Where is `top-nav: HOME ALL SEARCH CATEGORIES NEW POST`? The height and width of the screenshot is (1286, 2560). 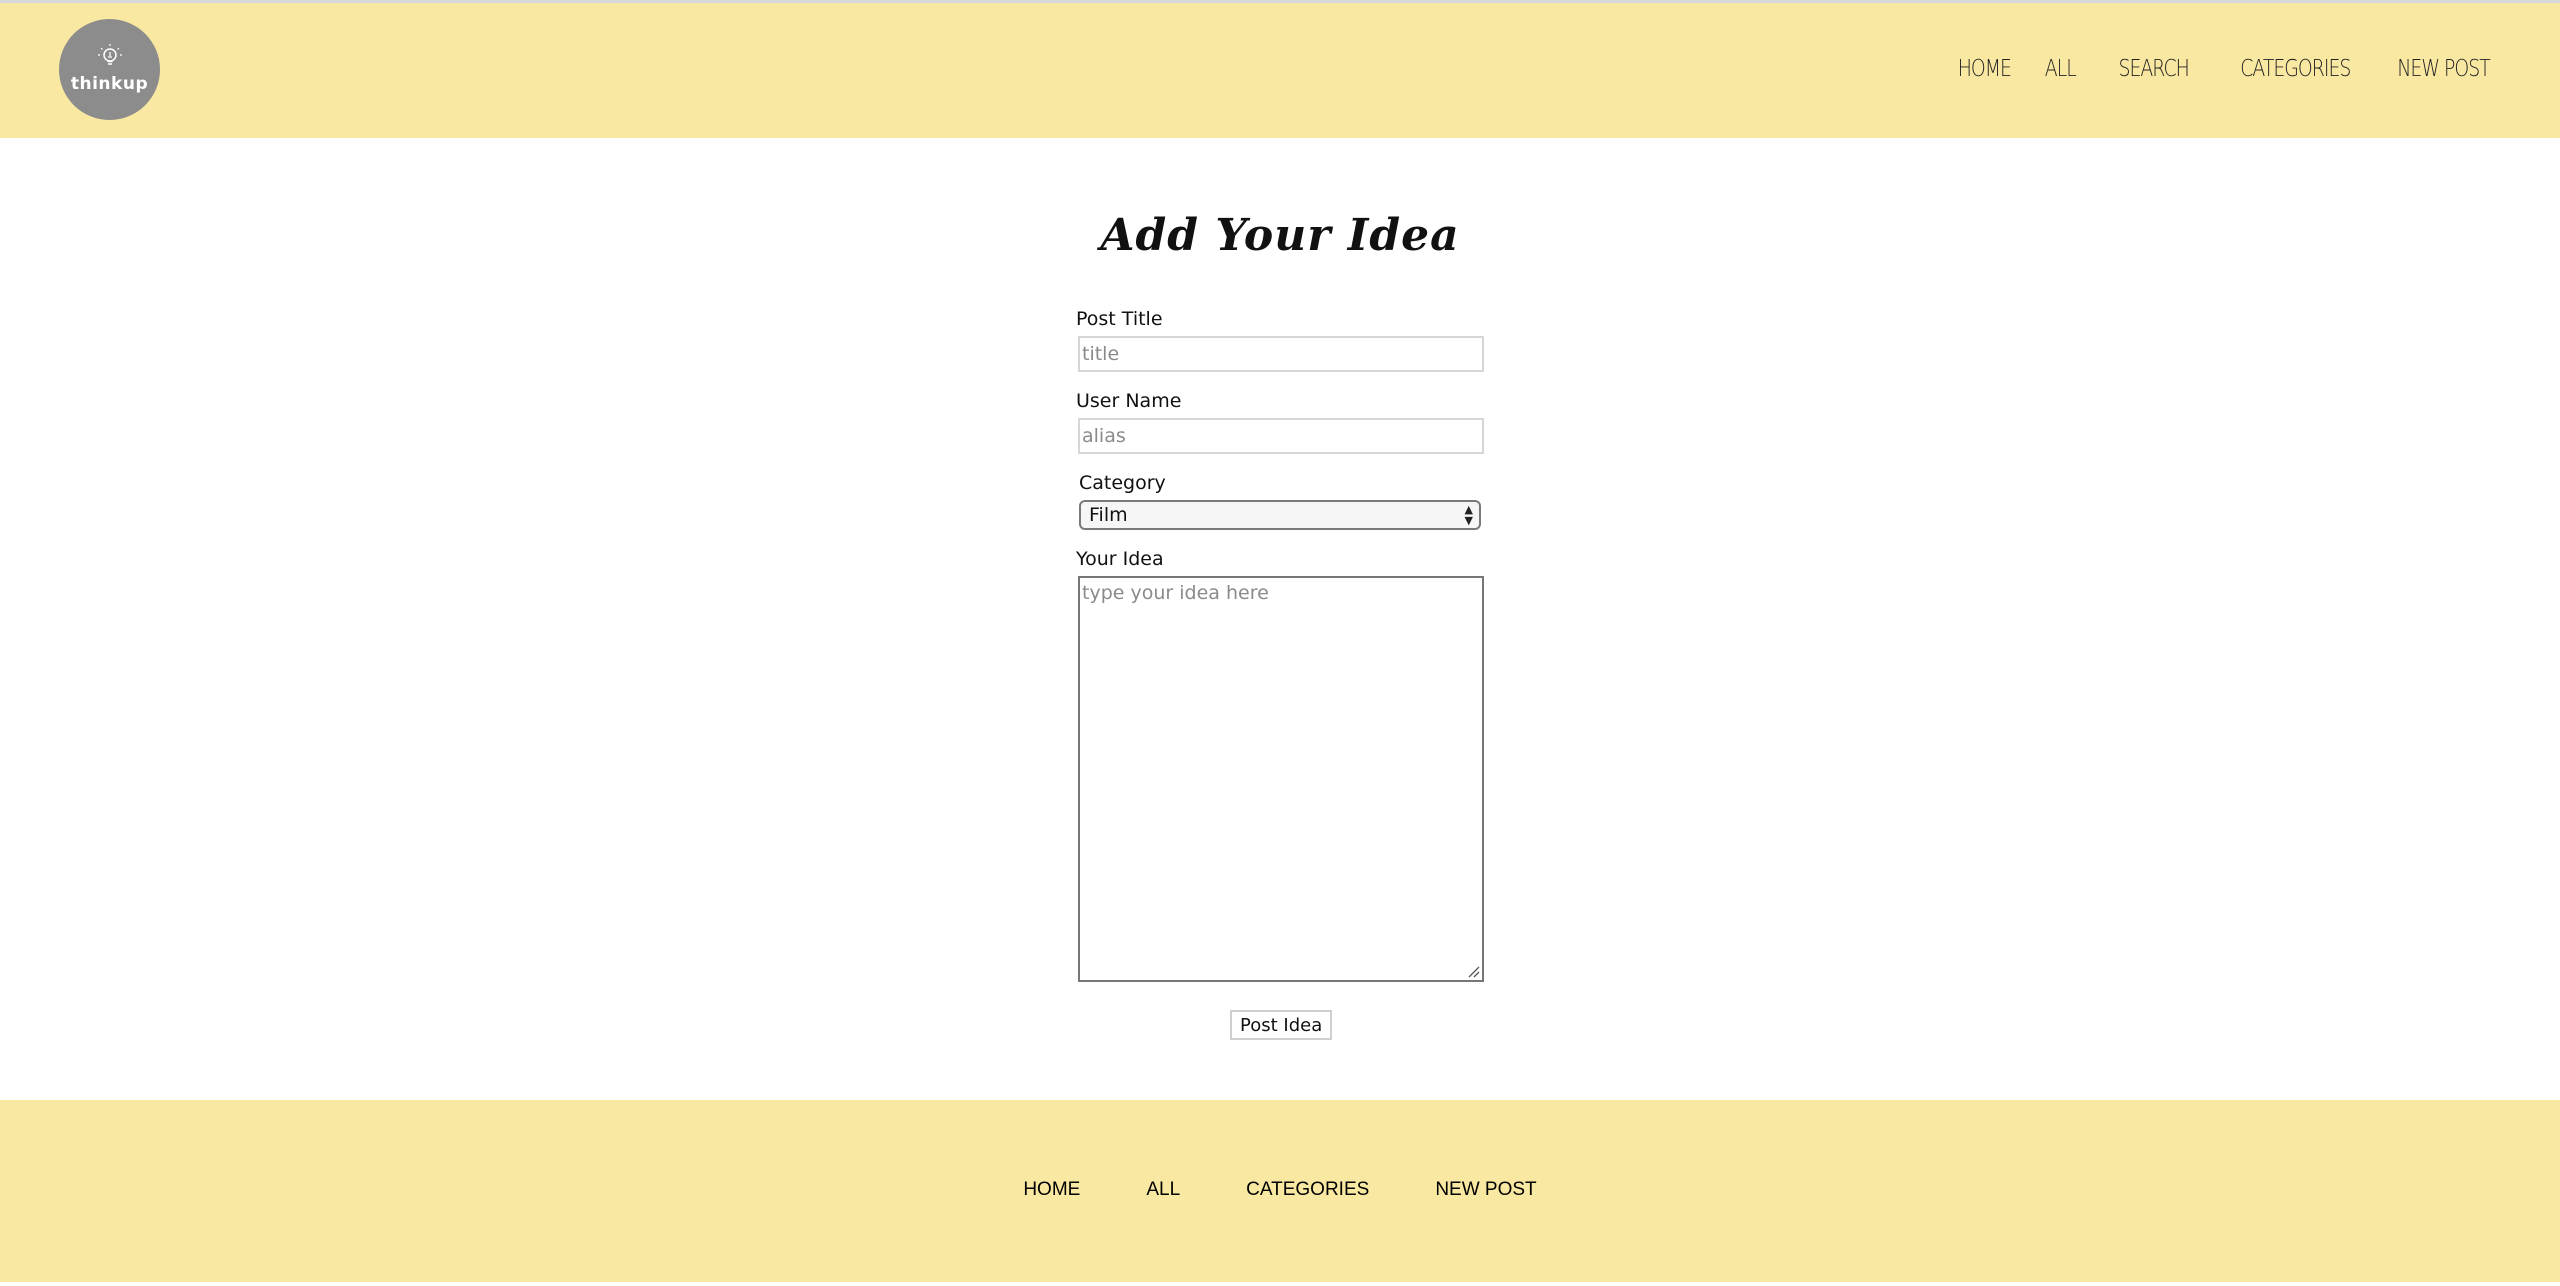 top-nav: HOME ALL SEARCH CATEGORIES NEW POST is located at coordinates (2218, 69).